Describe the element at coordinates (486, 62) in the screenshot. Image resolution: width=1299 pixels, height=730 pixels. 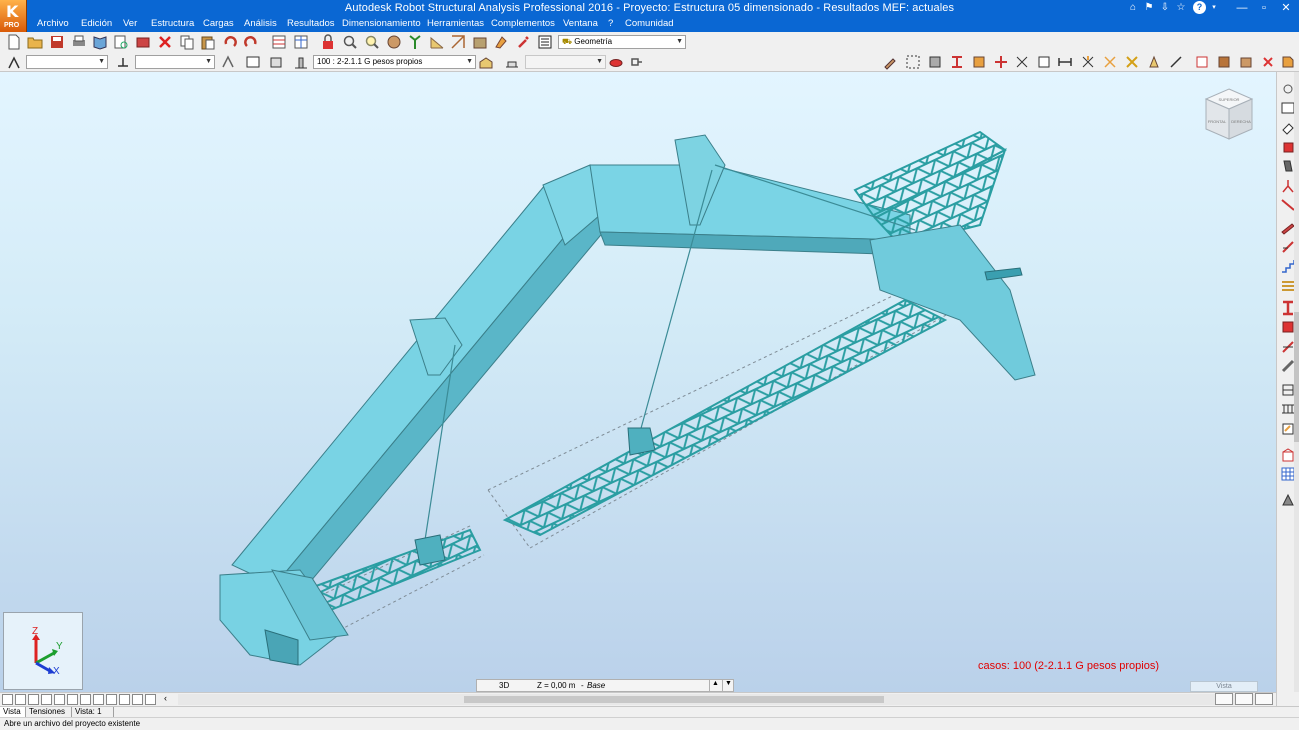
I see `load-case-edit-icon` at that location.